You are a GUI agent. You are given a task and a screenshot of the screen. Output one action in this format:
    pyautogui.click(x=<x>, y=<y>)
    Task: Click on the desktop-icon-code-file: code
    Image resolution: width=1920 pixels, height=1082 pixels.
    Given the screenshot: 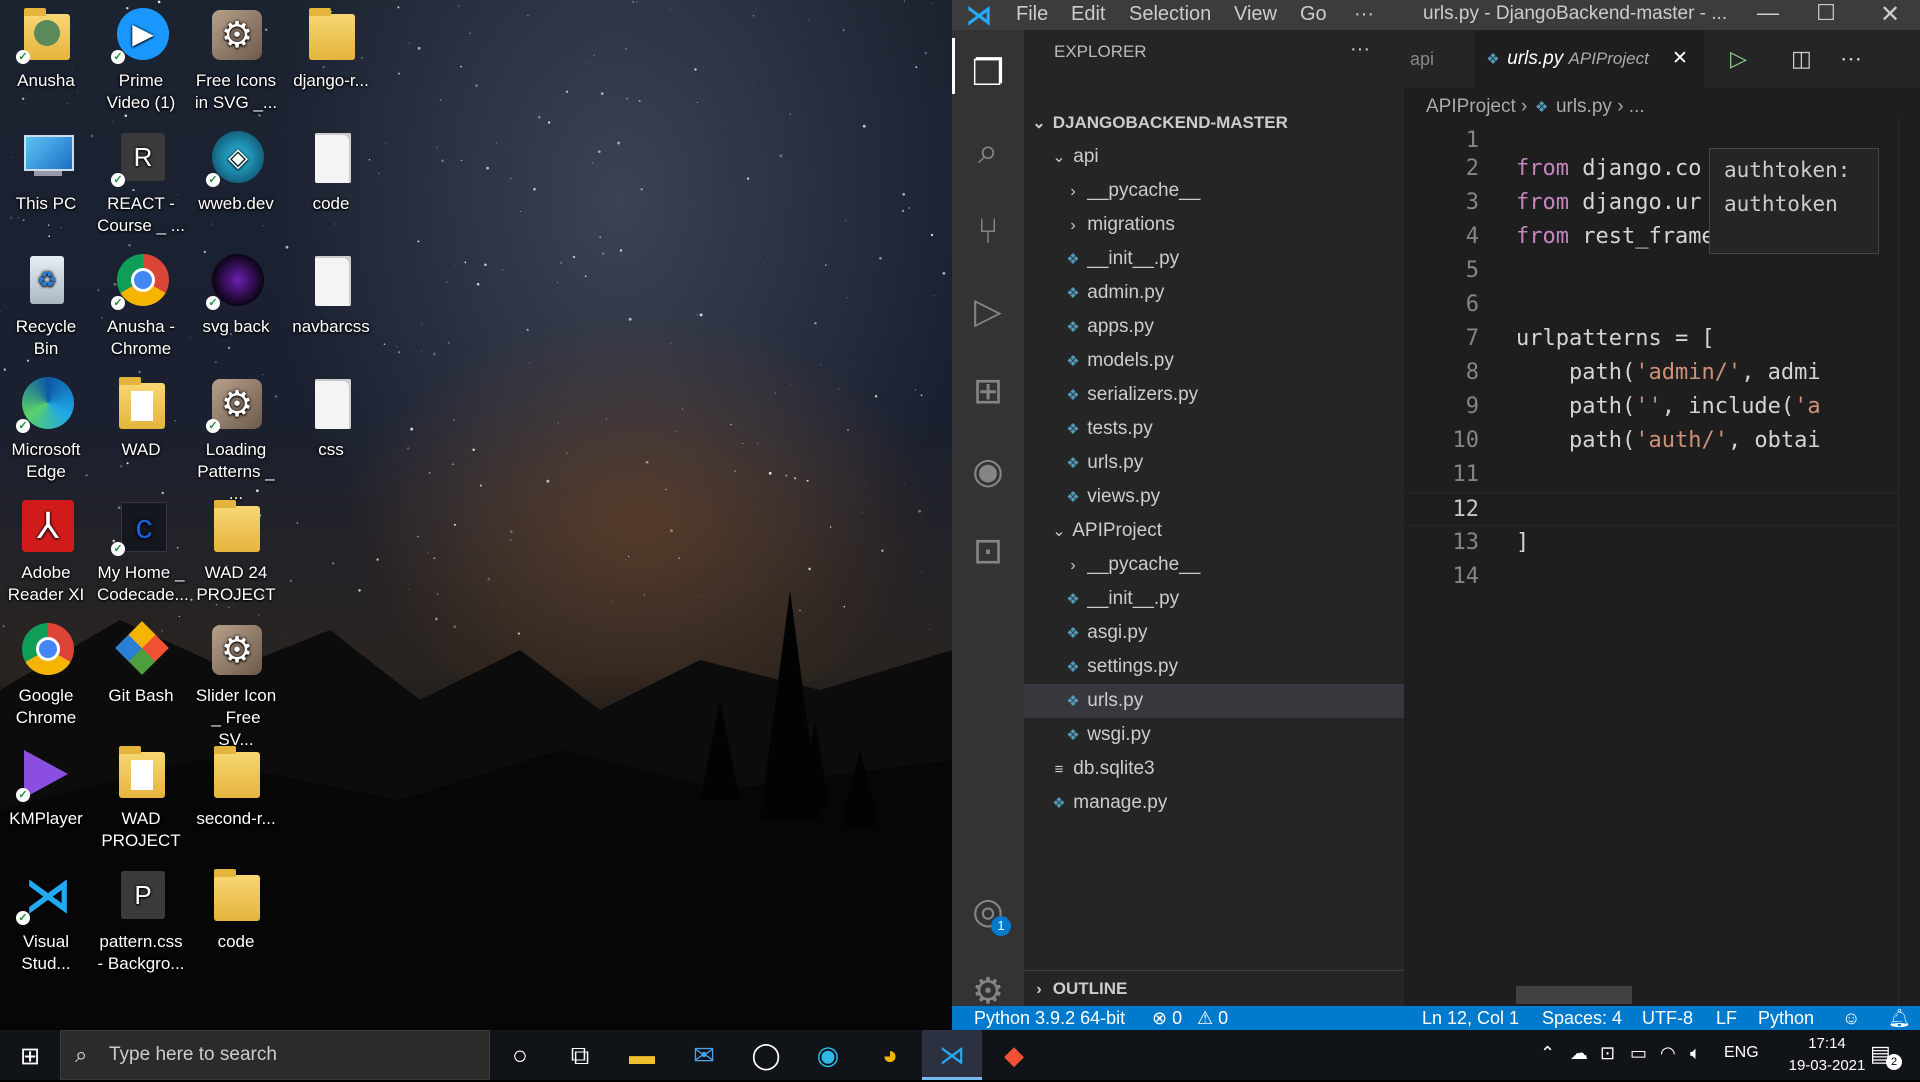 What is the action you would take?
    pyautogui.click(x=331, y=171)
    